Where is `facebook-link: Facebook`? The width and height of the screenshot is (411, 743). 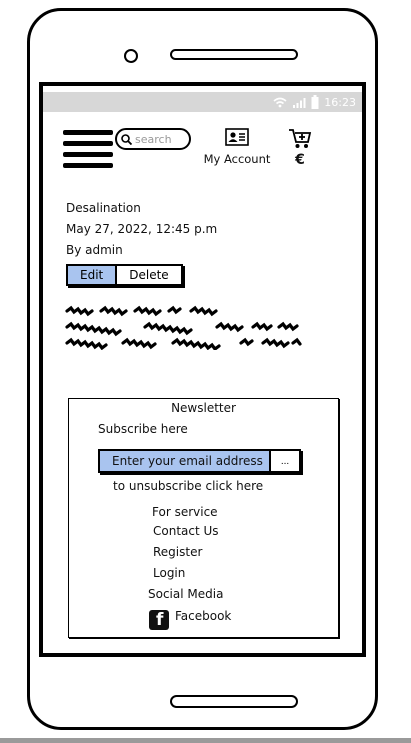 facebook-link: Facebook is located at coordinates (203, 616).